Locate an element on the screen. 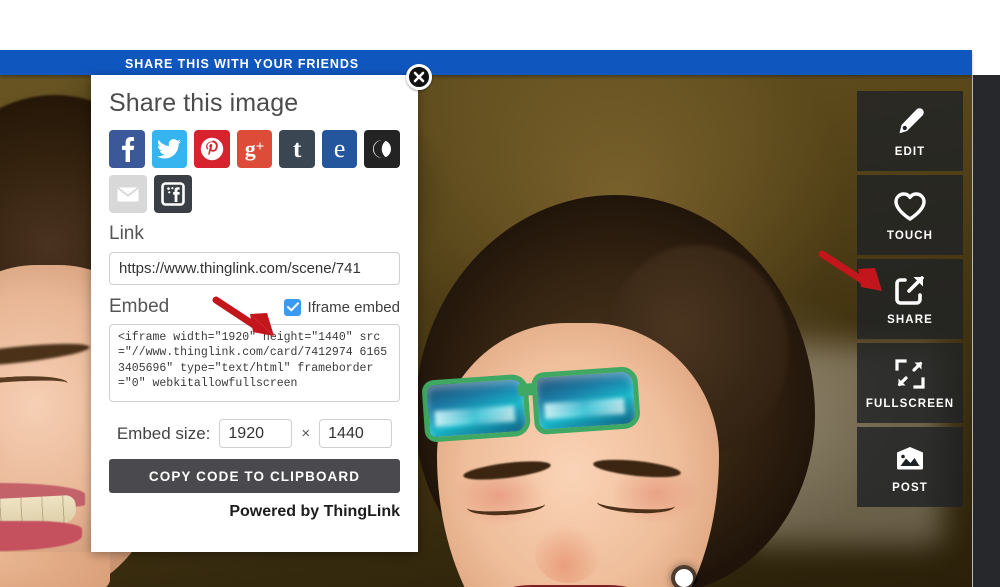  embed-header: Embed Iframe embed is located at coordinates (254, 307).